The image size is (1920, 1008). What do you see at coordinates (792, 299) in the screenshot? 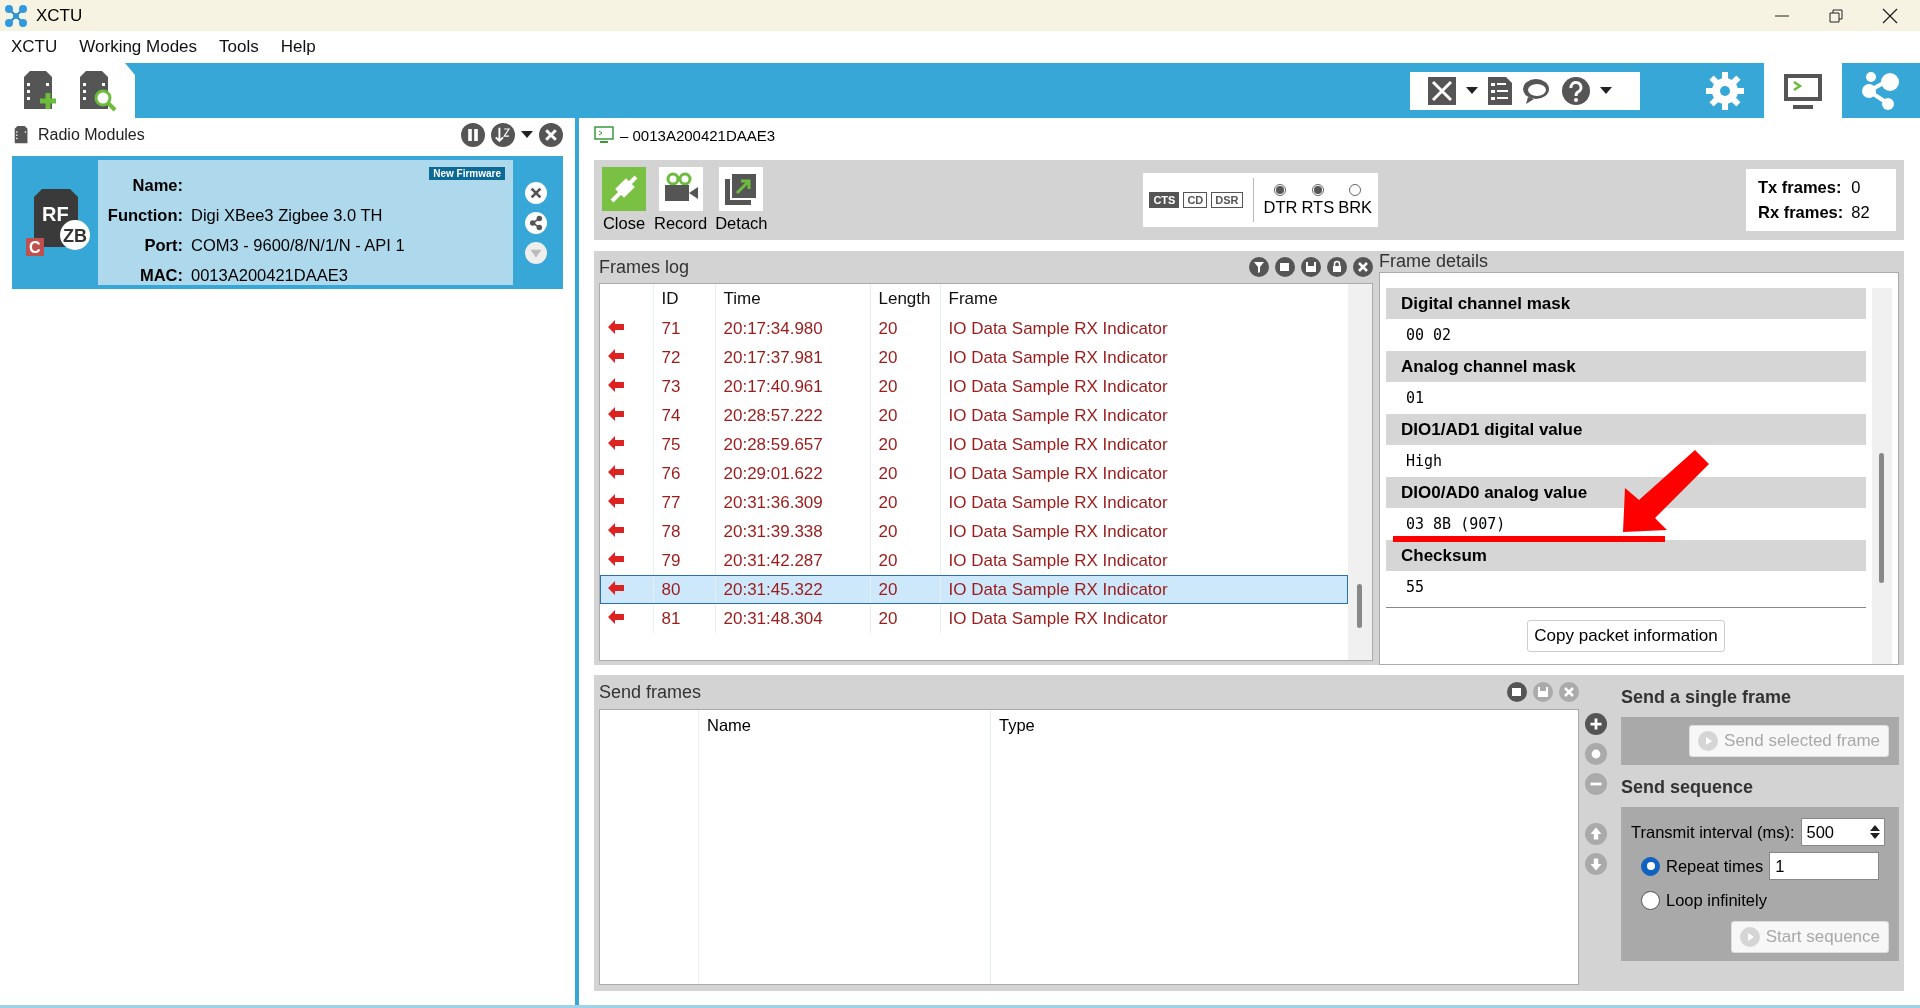
I see `column-header: Time` at bounding box center [792, 299].